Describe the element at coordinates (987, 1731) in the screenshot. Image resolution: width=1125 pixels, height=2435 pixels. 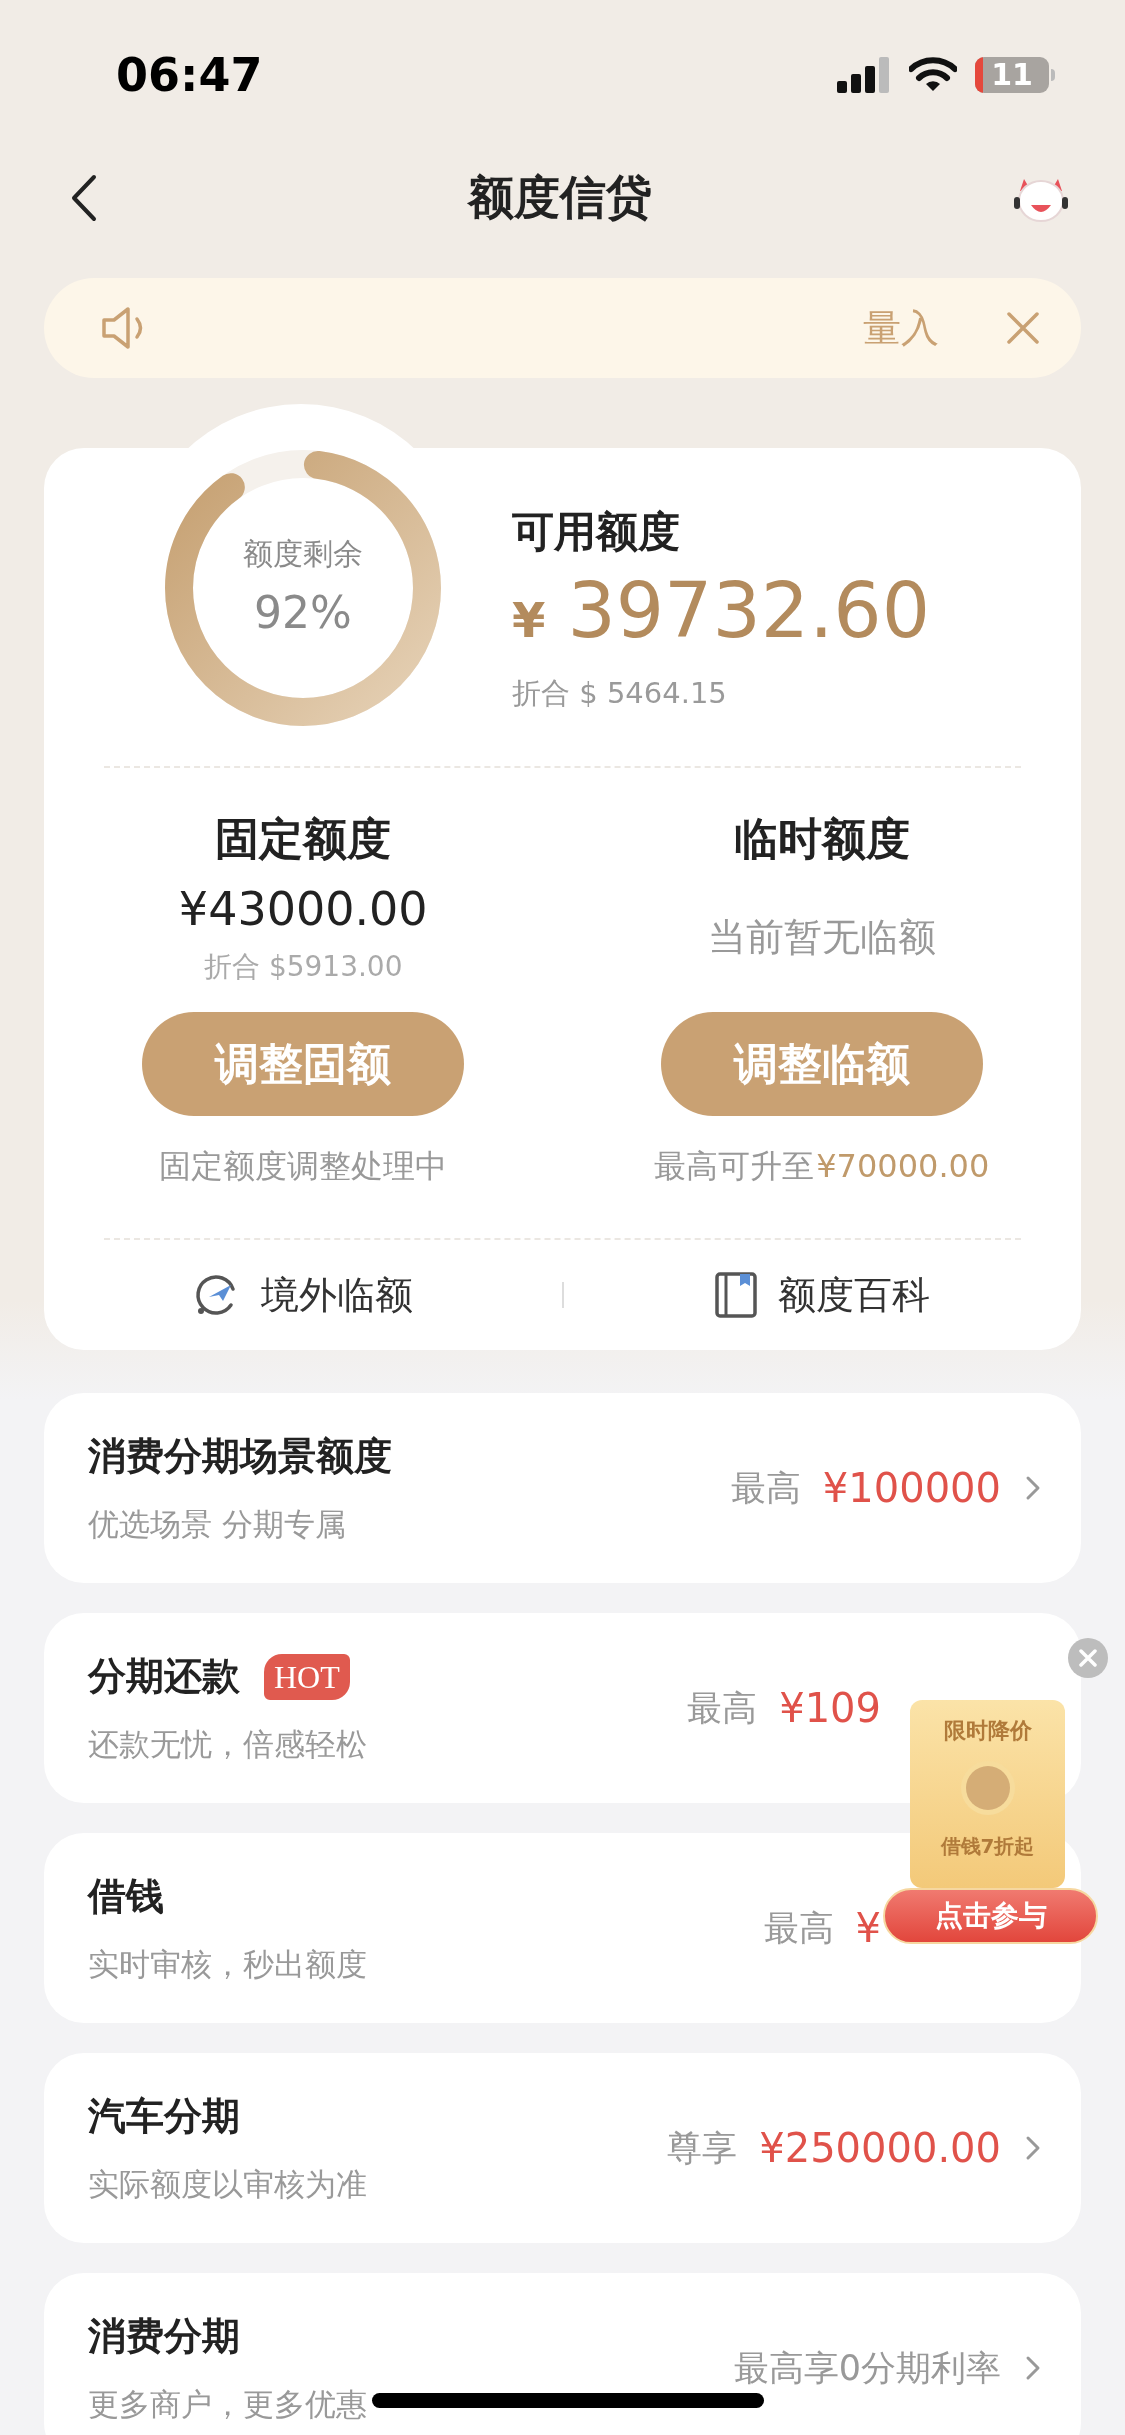
I see `promo-title: 限时降价` at that location.